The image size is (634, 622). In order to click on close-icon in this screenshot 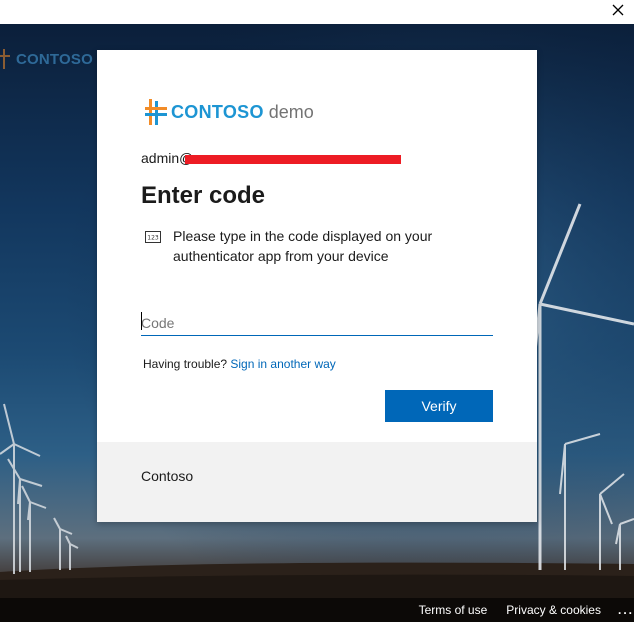, I will do `click(618, 10)`.